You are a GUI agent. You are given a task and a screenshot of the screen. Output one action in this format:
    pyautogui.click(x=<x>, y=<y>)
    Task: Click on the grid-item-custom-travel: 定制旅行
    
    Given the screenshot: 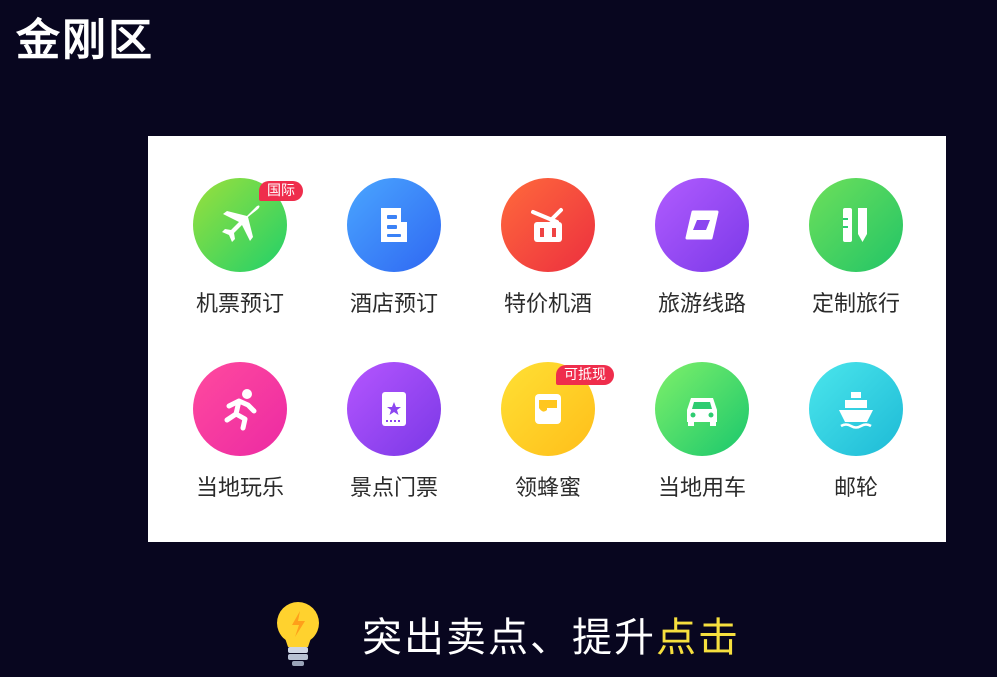 What is the action you would take?
    pyautogui.click(x=856, y=258)
    